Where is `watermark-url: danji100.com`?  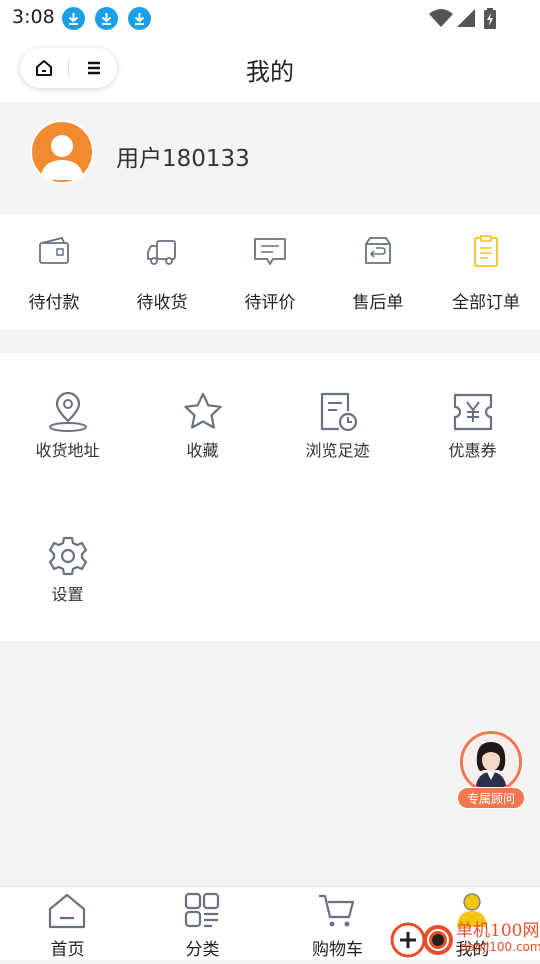 watermark-url: danji100.com is located at coordinates (500, 947).